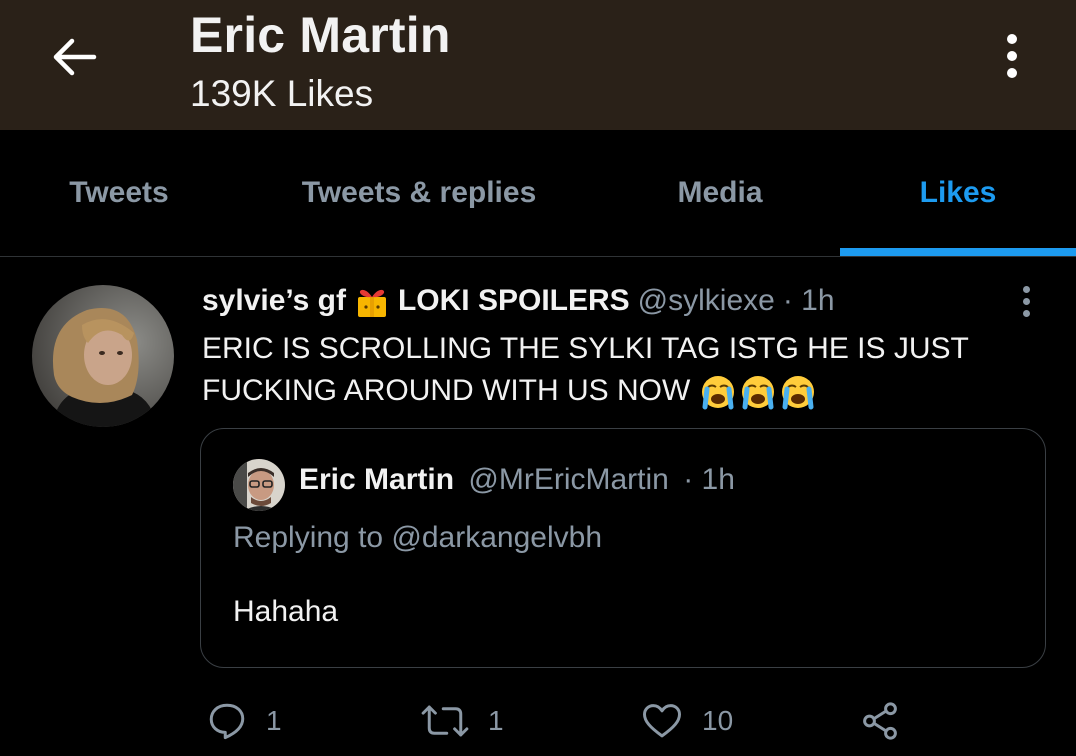 Image resolution: width=1076 pixels, height=756 pixels. I want to click on retweet-icon, so click(445, 721).